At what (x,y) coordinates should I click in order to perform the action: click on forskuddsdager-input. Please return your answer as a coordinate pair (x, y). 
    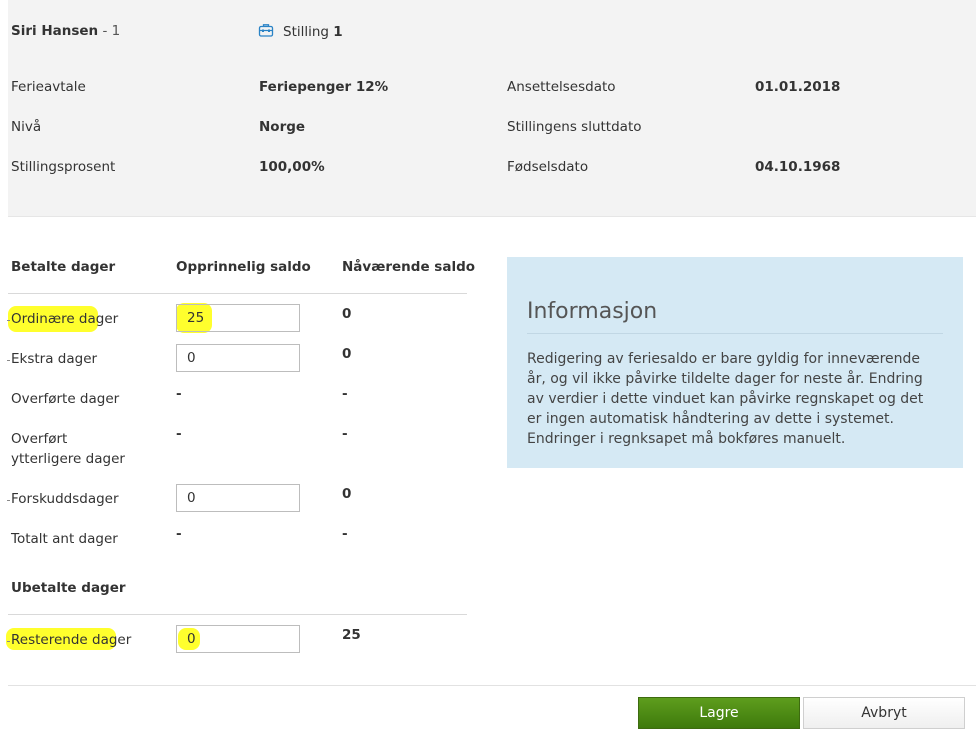
    Looking at the image, I should click on (238, 498).